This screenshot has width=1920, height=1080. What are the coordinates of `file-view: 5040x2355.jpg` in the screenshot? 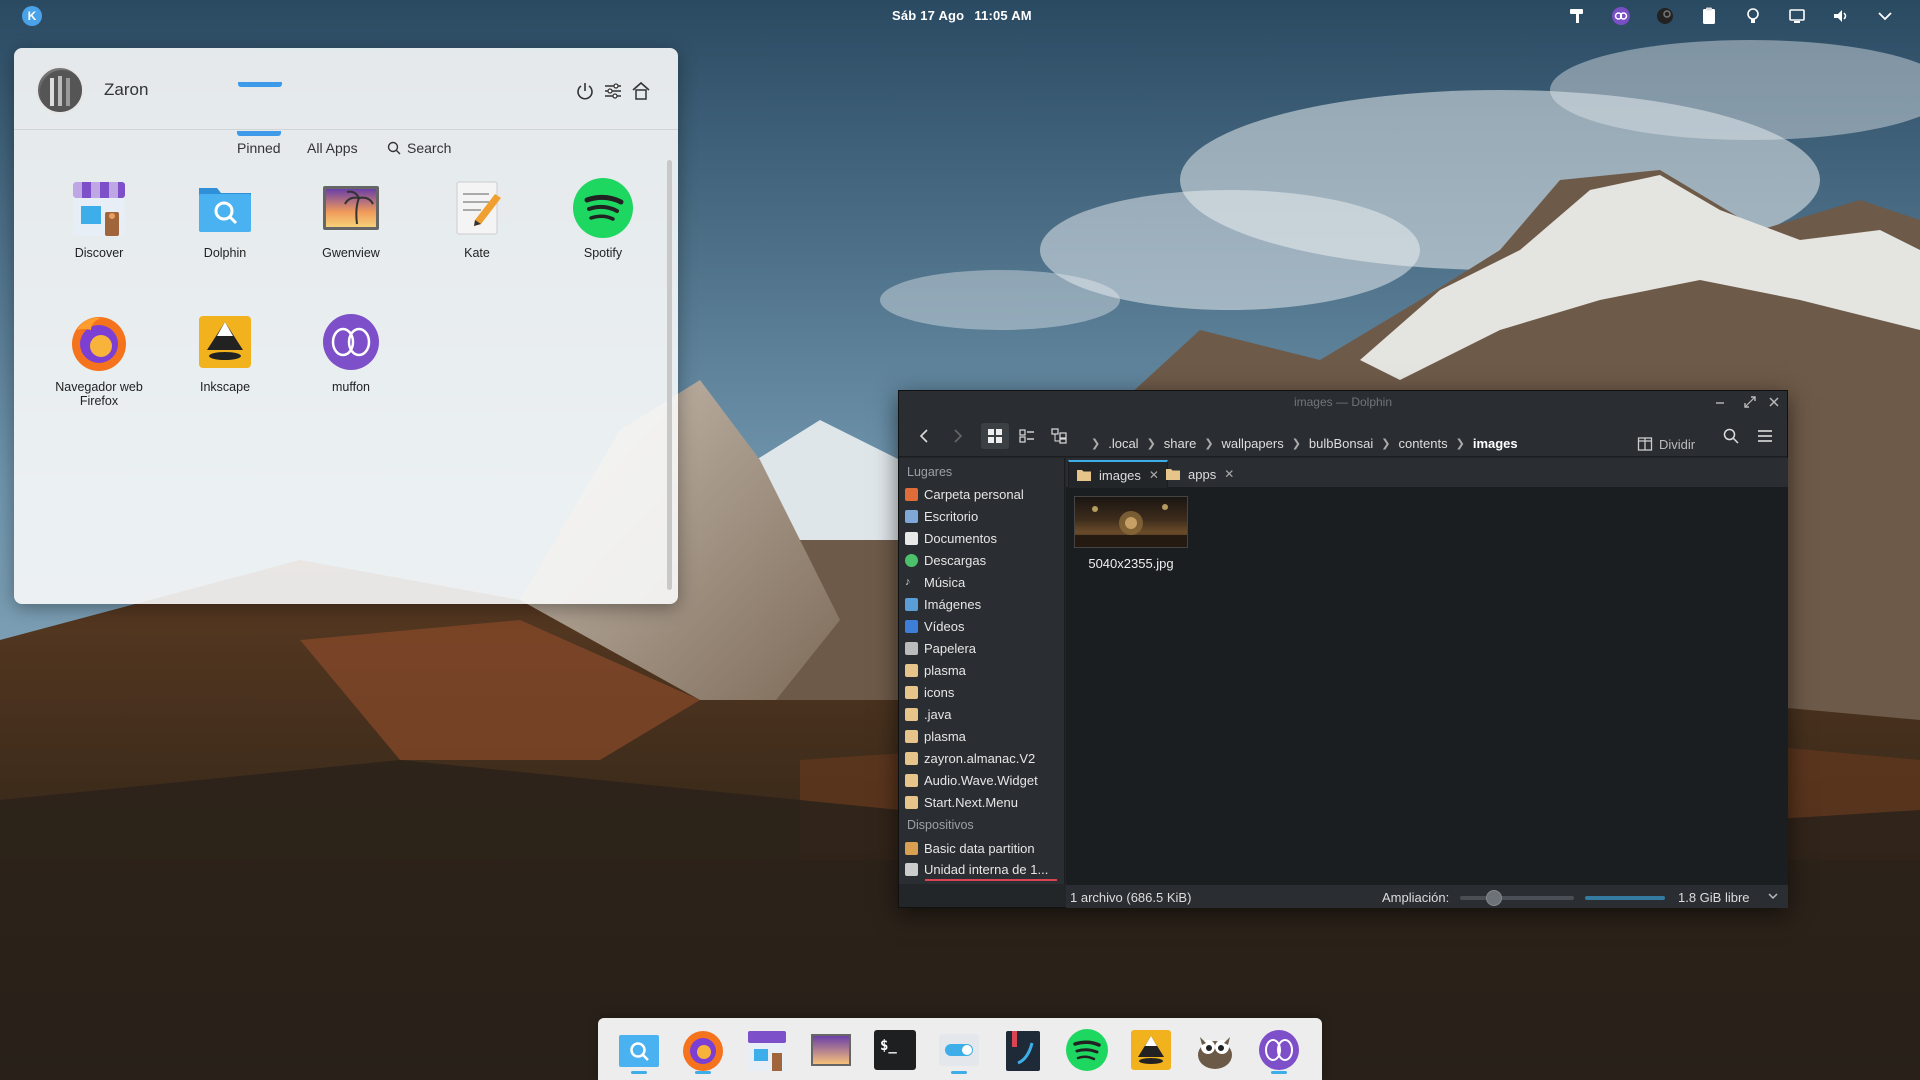 It's located at (1427, 686).